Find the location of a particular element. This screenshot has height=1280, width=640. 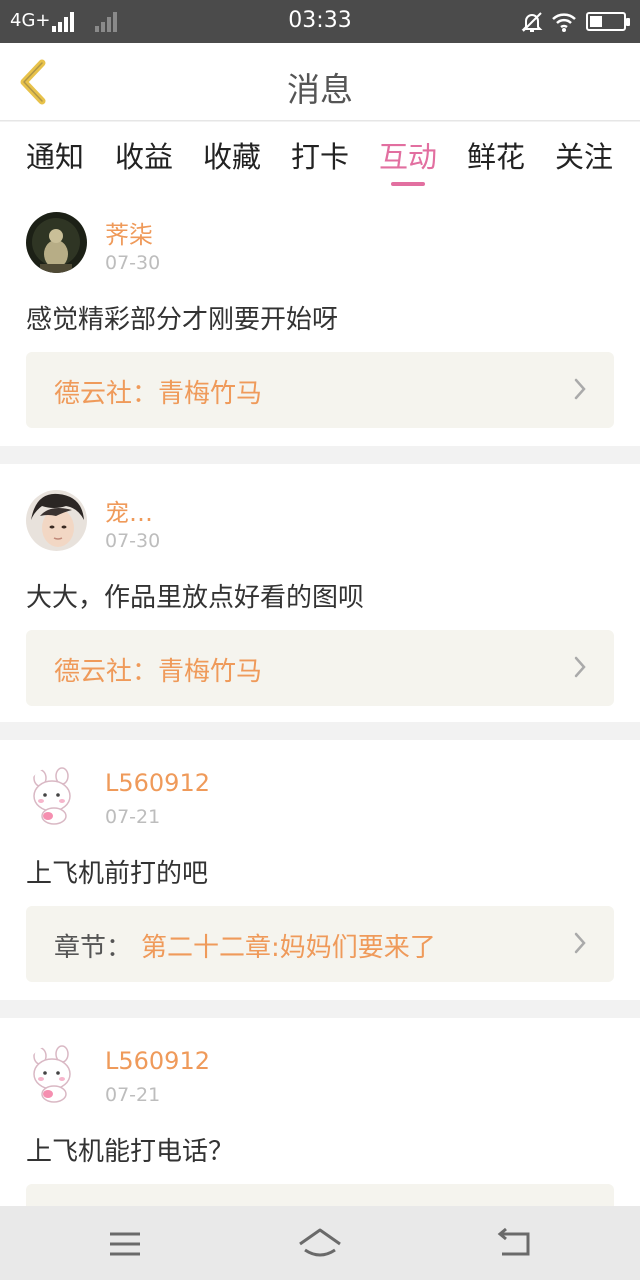

battery-icon is located at coordinates (608, 21).